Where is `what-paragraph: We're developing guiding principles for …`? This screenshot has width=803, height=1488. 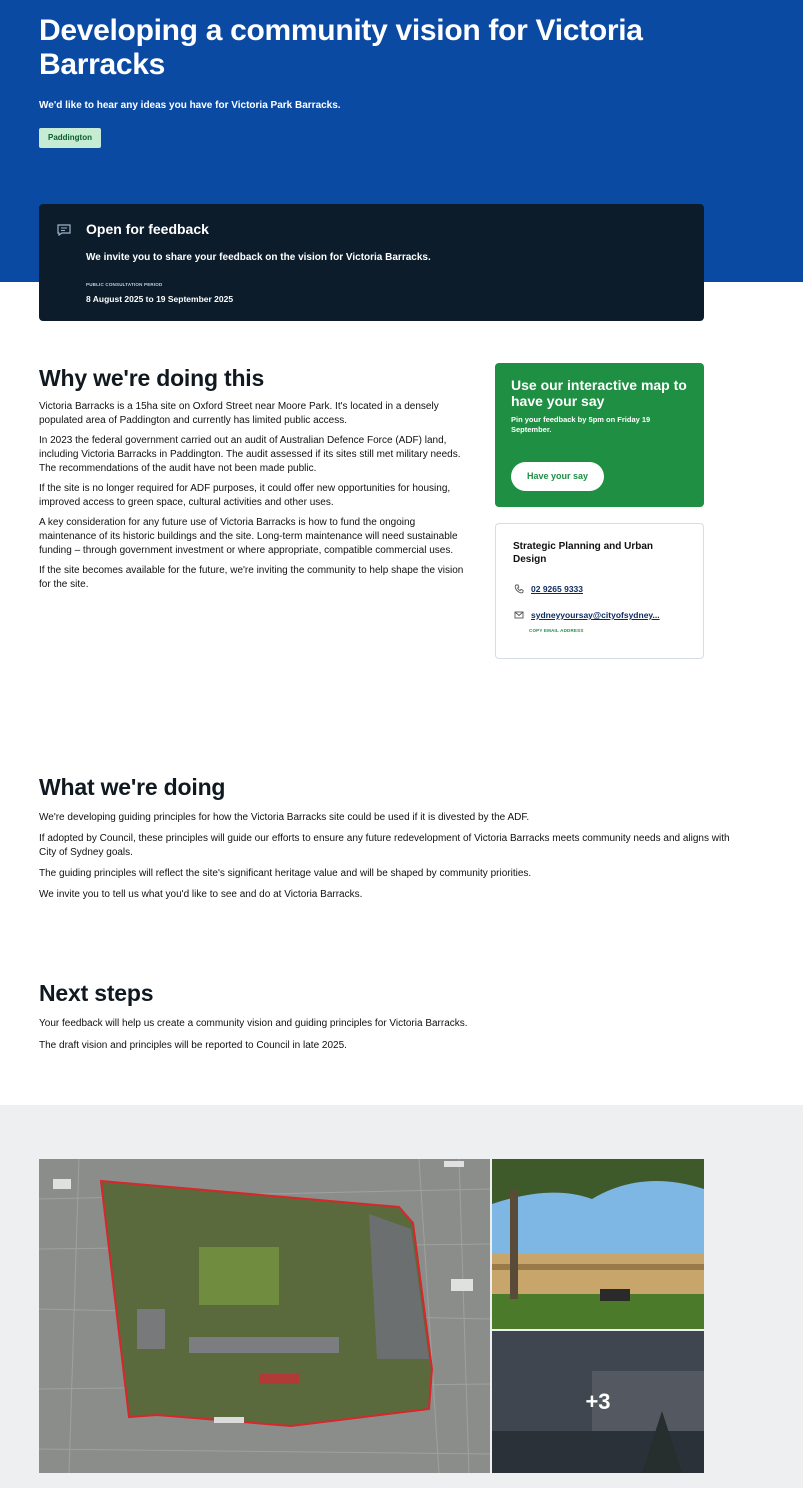 what-paragraph: We're developing guiding principles for … is located at coordinates (284, 817).